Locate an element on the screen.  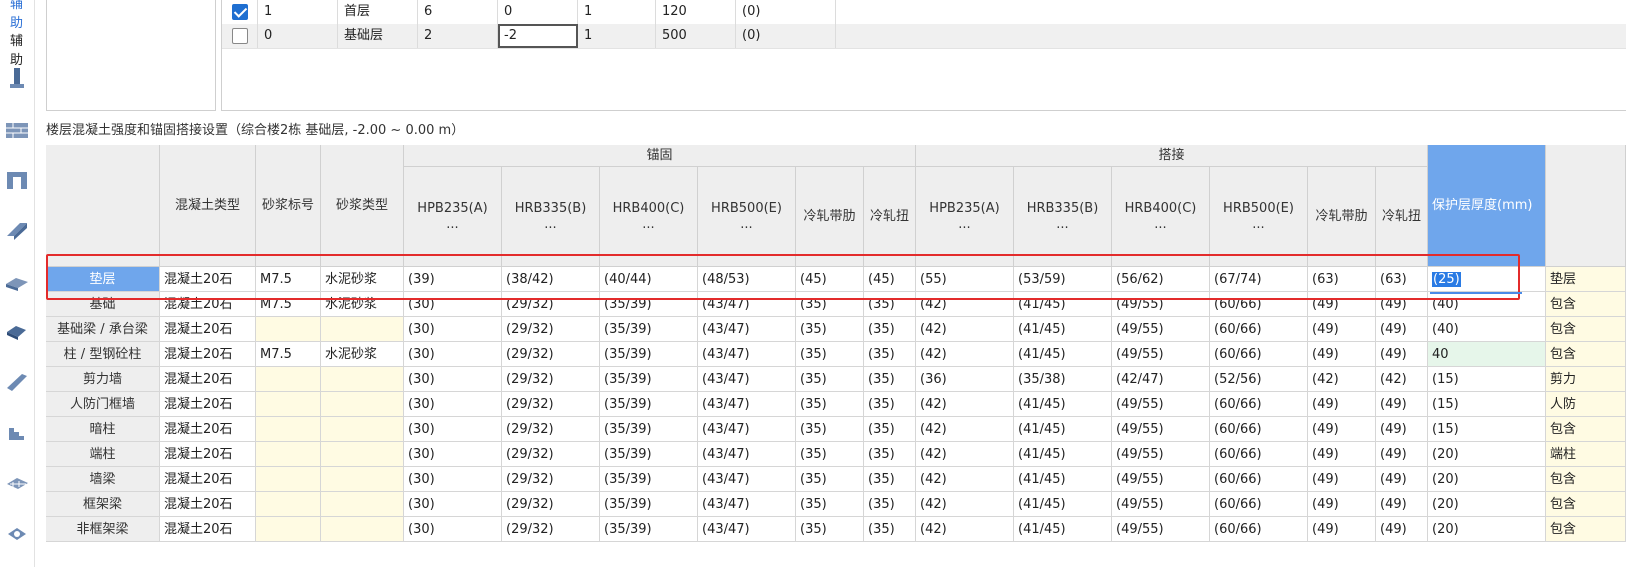
beam-icon is located at coordinates (17, 230).